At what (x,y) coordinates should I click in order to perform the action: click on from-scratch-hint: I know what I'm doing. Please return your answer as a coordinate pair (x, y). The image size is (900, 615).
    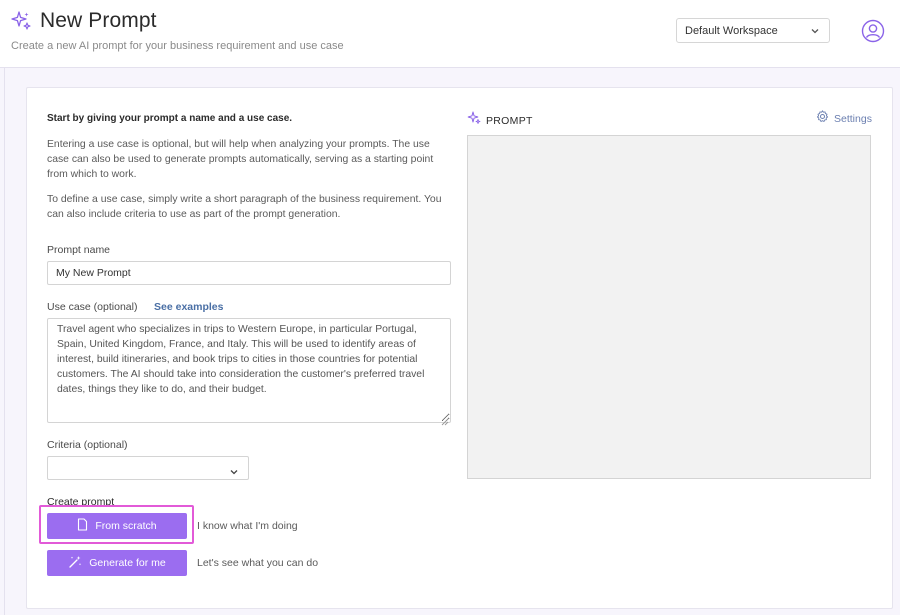
    Looking at the image, I should click on (247, 526).